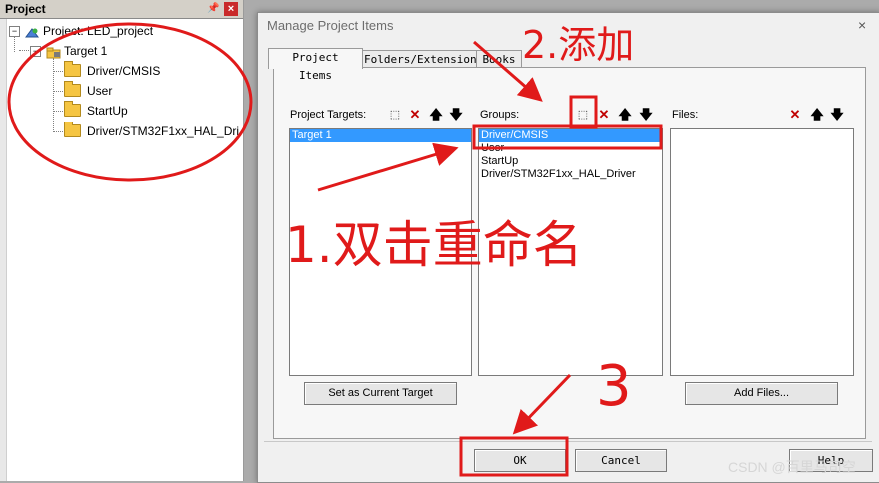 This screenshot has width=879, height=483. Describe the element at coordinates (98, 31) in the screenshot. I see `tree-item-project-label: Project: LED_project` at that location.